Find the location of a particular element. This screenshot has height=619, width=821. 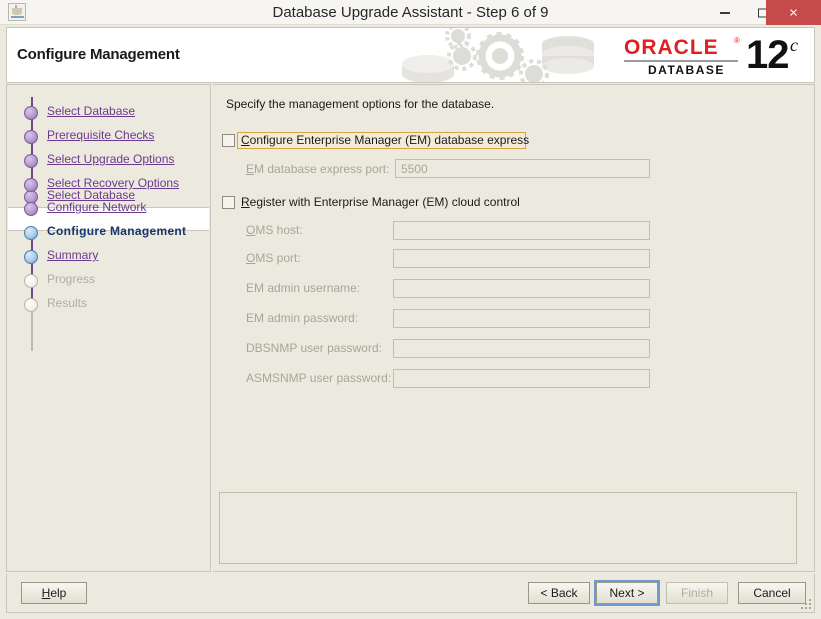

sidebar-item-select-database-row: Select Database is located at coordinates (108, 113).